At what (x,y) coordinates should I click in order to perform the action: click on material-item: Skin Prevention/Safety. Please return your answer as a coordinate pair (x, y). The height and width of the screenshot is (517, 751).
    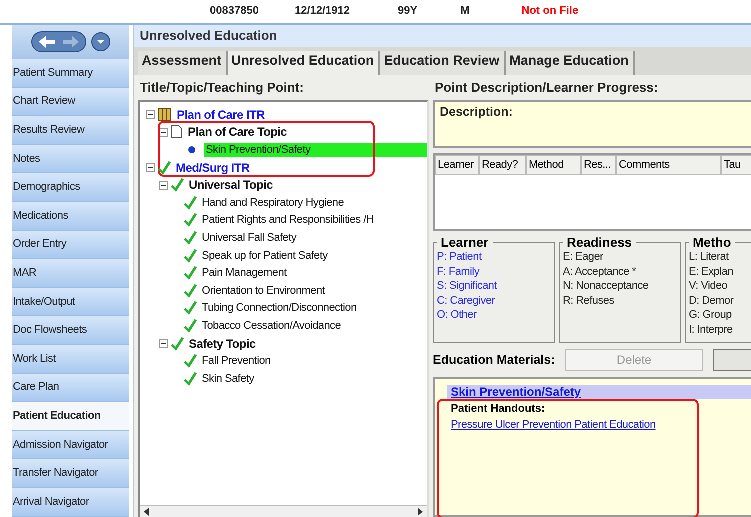
    Looking at the image, I should click on (599, 392).